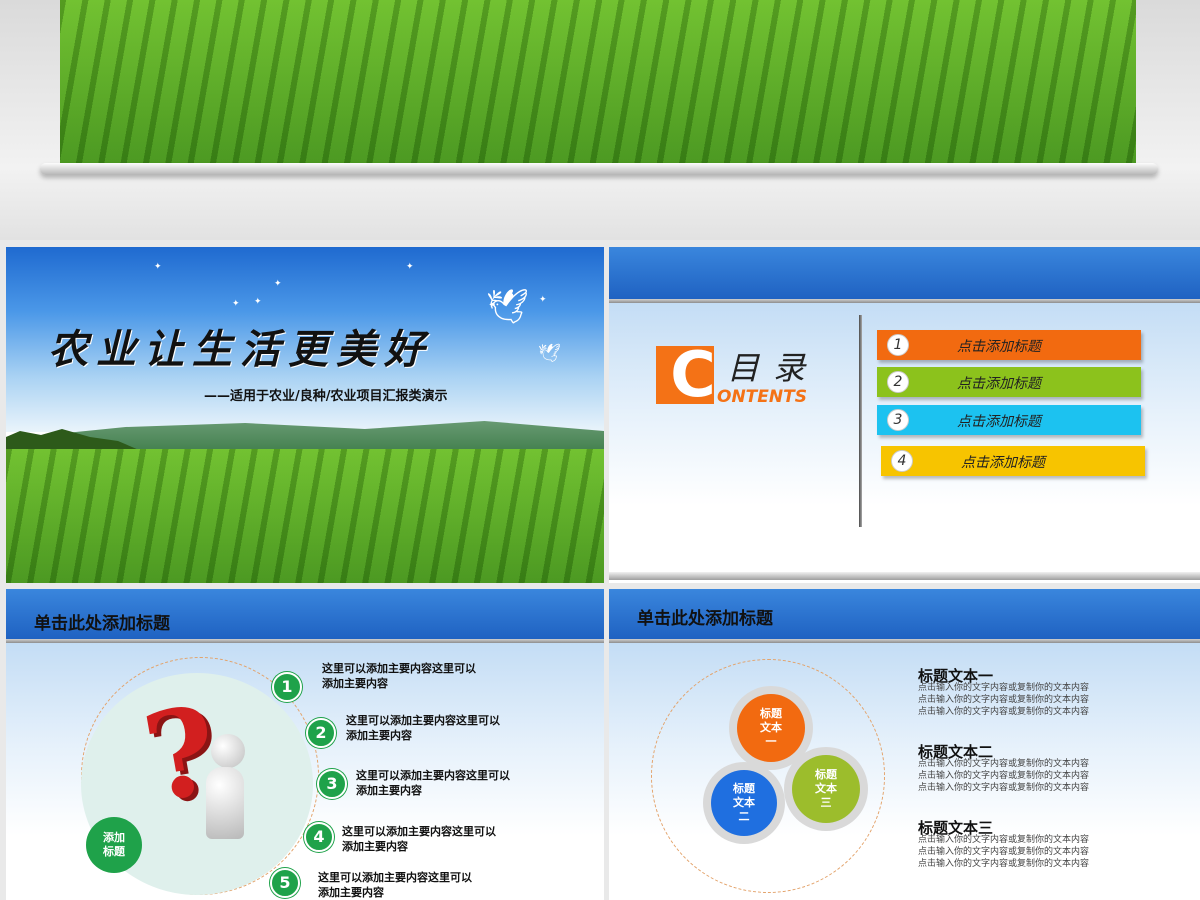 Image resolution: width=1200 pixels, height=900 pixels. I want to click on bottom-bar, so click(904, 576).